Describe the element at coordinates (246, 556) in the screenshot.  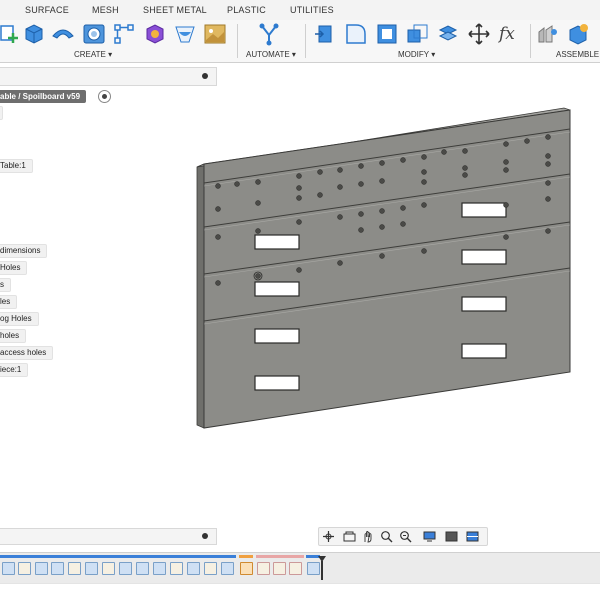
I see `timeline-orange-bar` at that location.